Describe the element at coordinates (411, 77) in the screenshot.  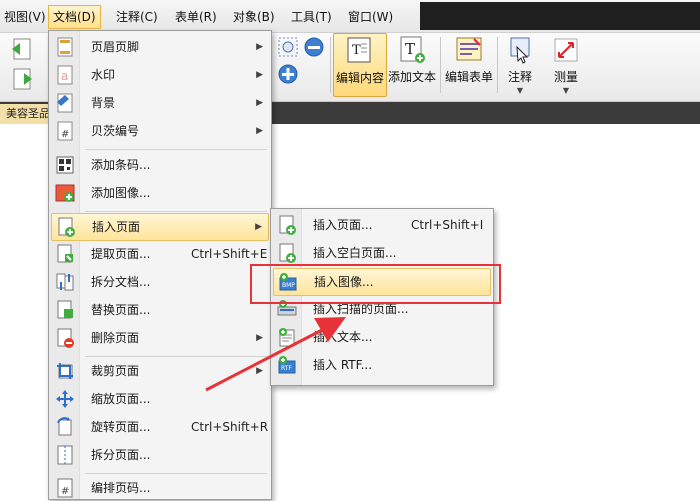
I see `add-text-label: 添加文本` at that location.